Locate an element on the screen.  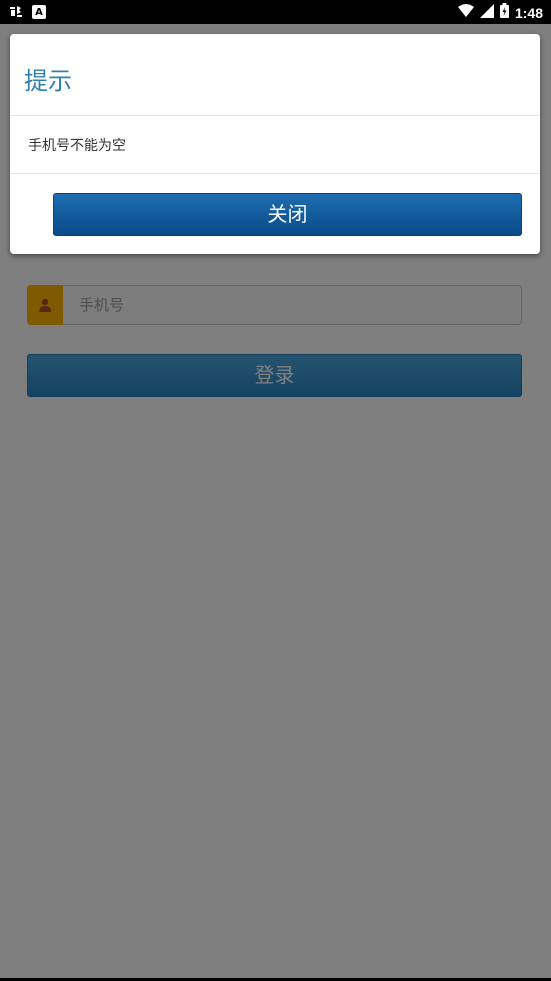
status-right-icons: 1:48 is located at coordinates (500, 12).